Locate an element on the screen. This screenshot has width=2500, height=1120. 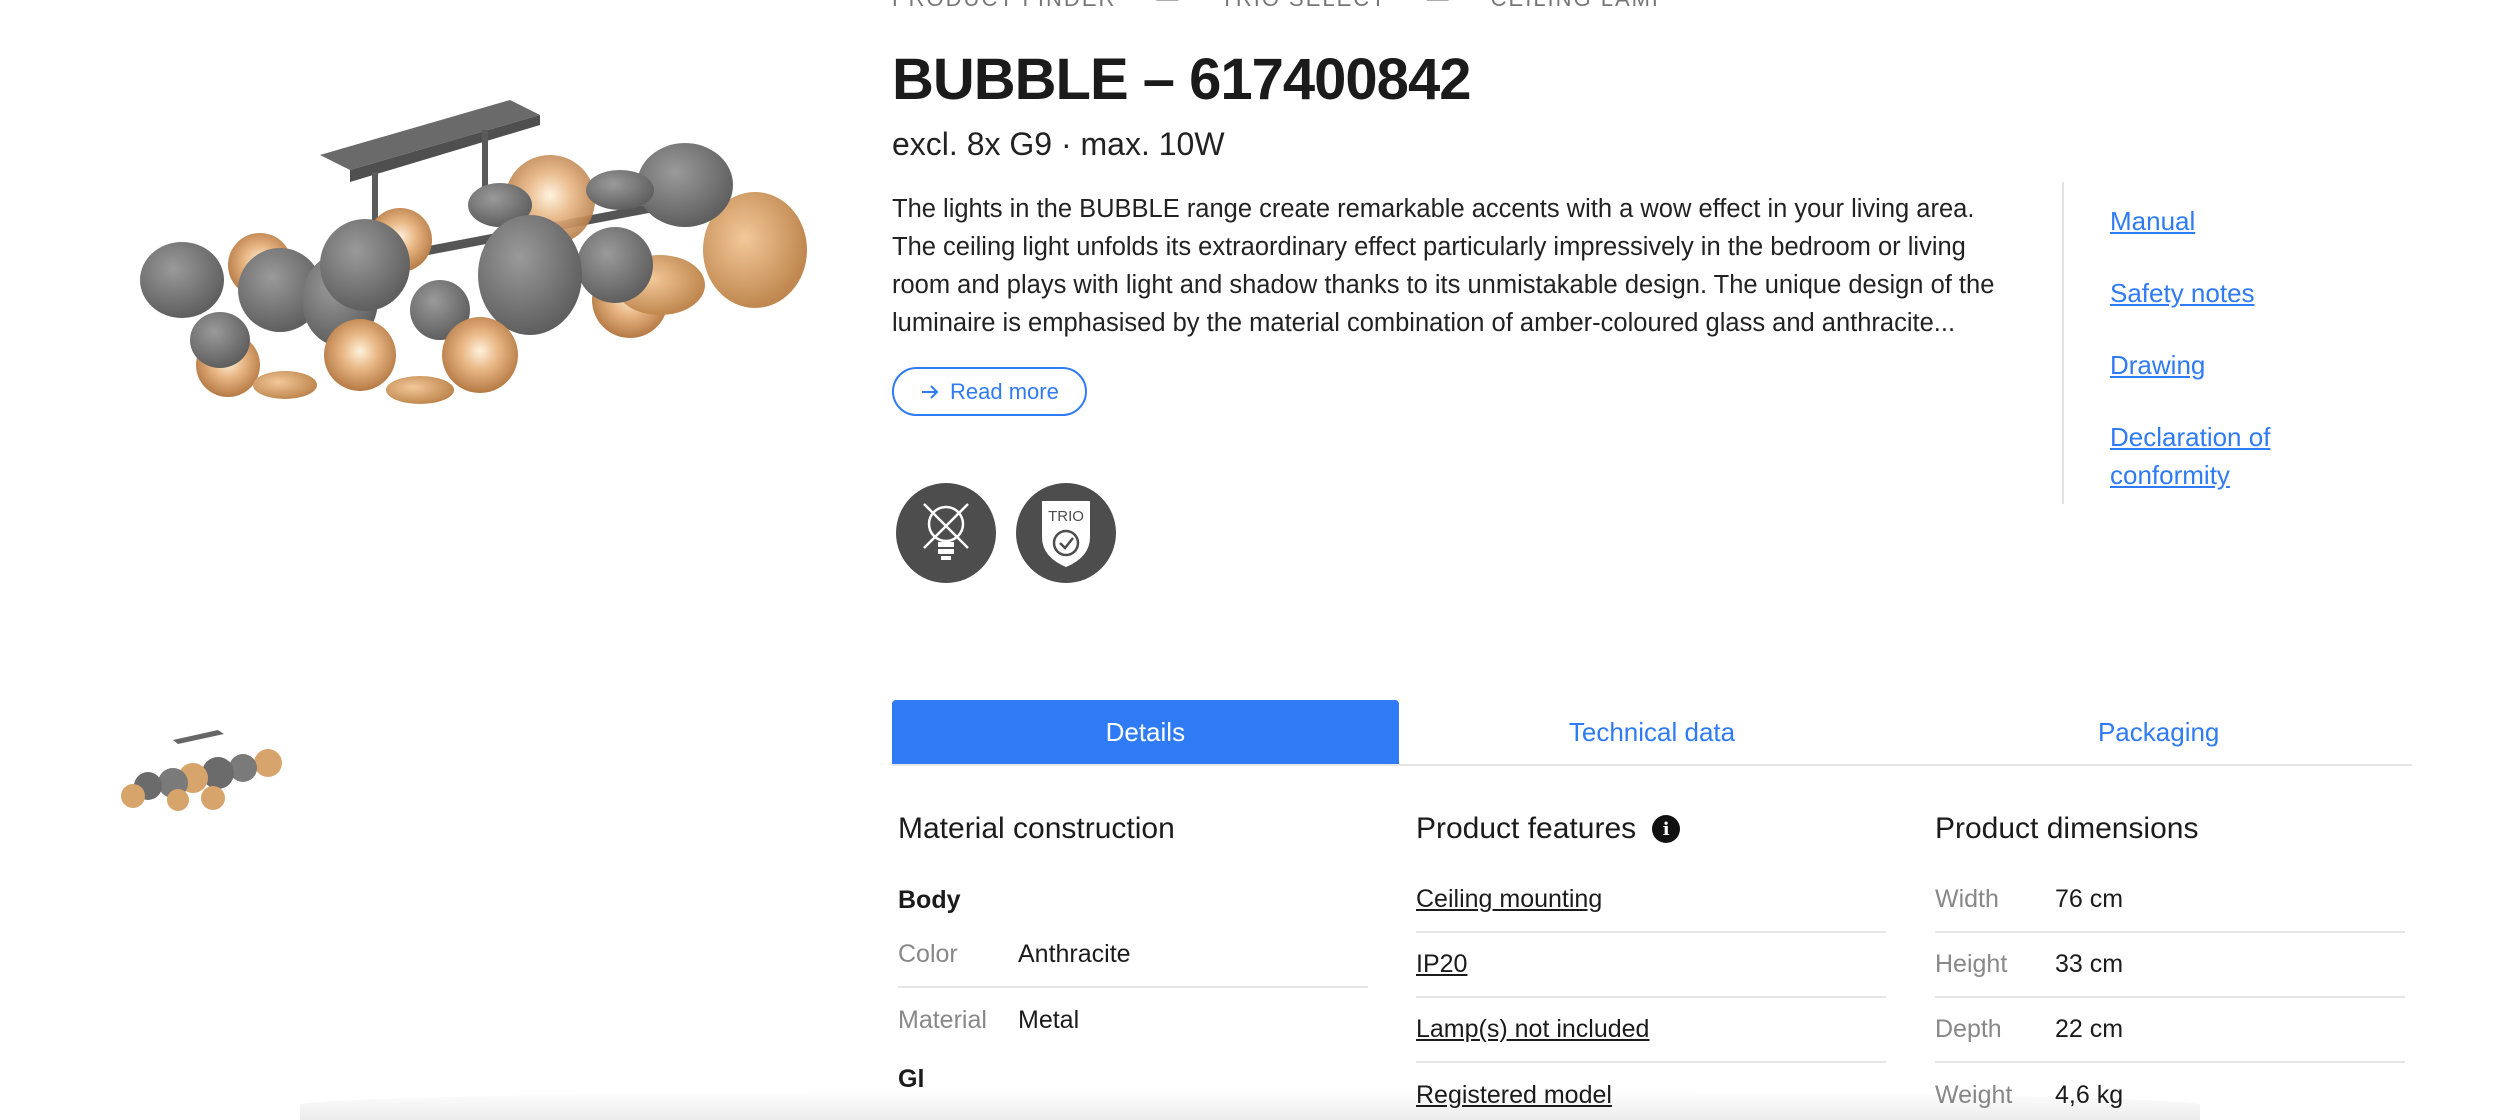
no-bulb-badge is located at coordinates (946, 533).